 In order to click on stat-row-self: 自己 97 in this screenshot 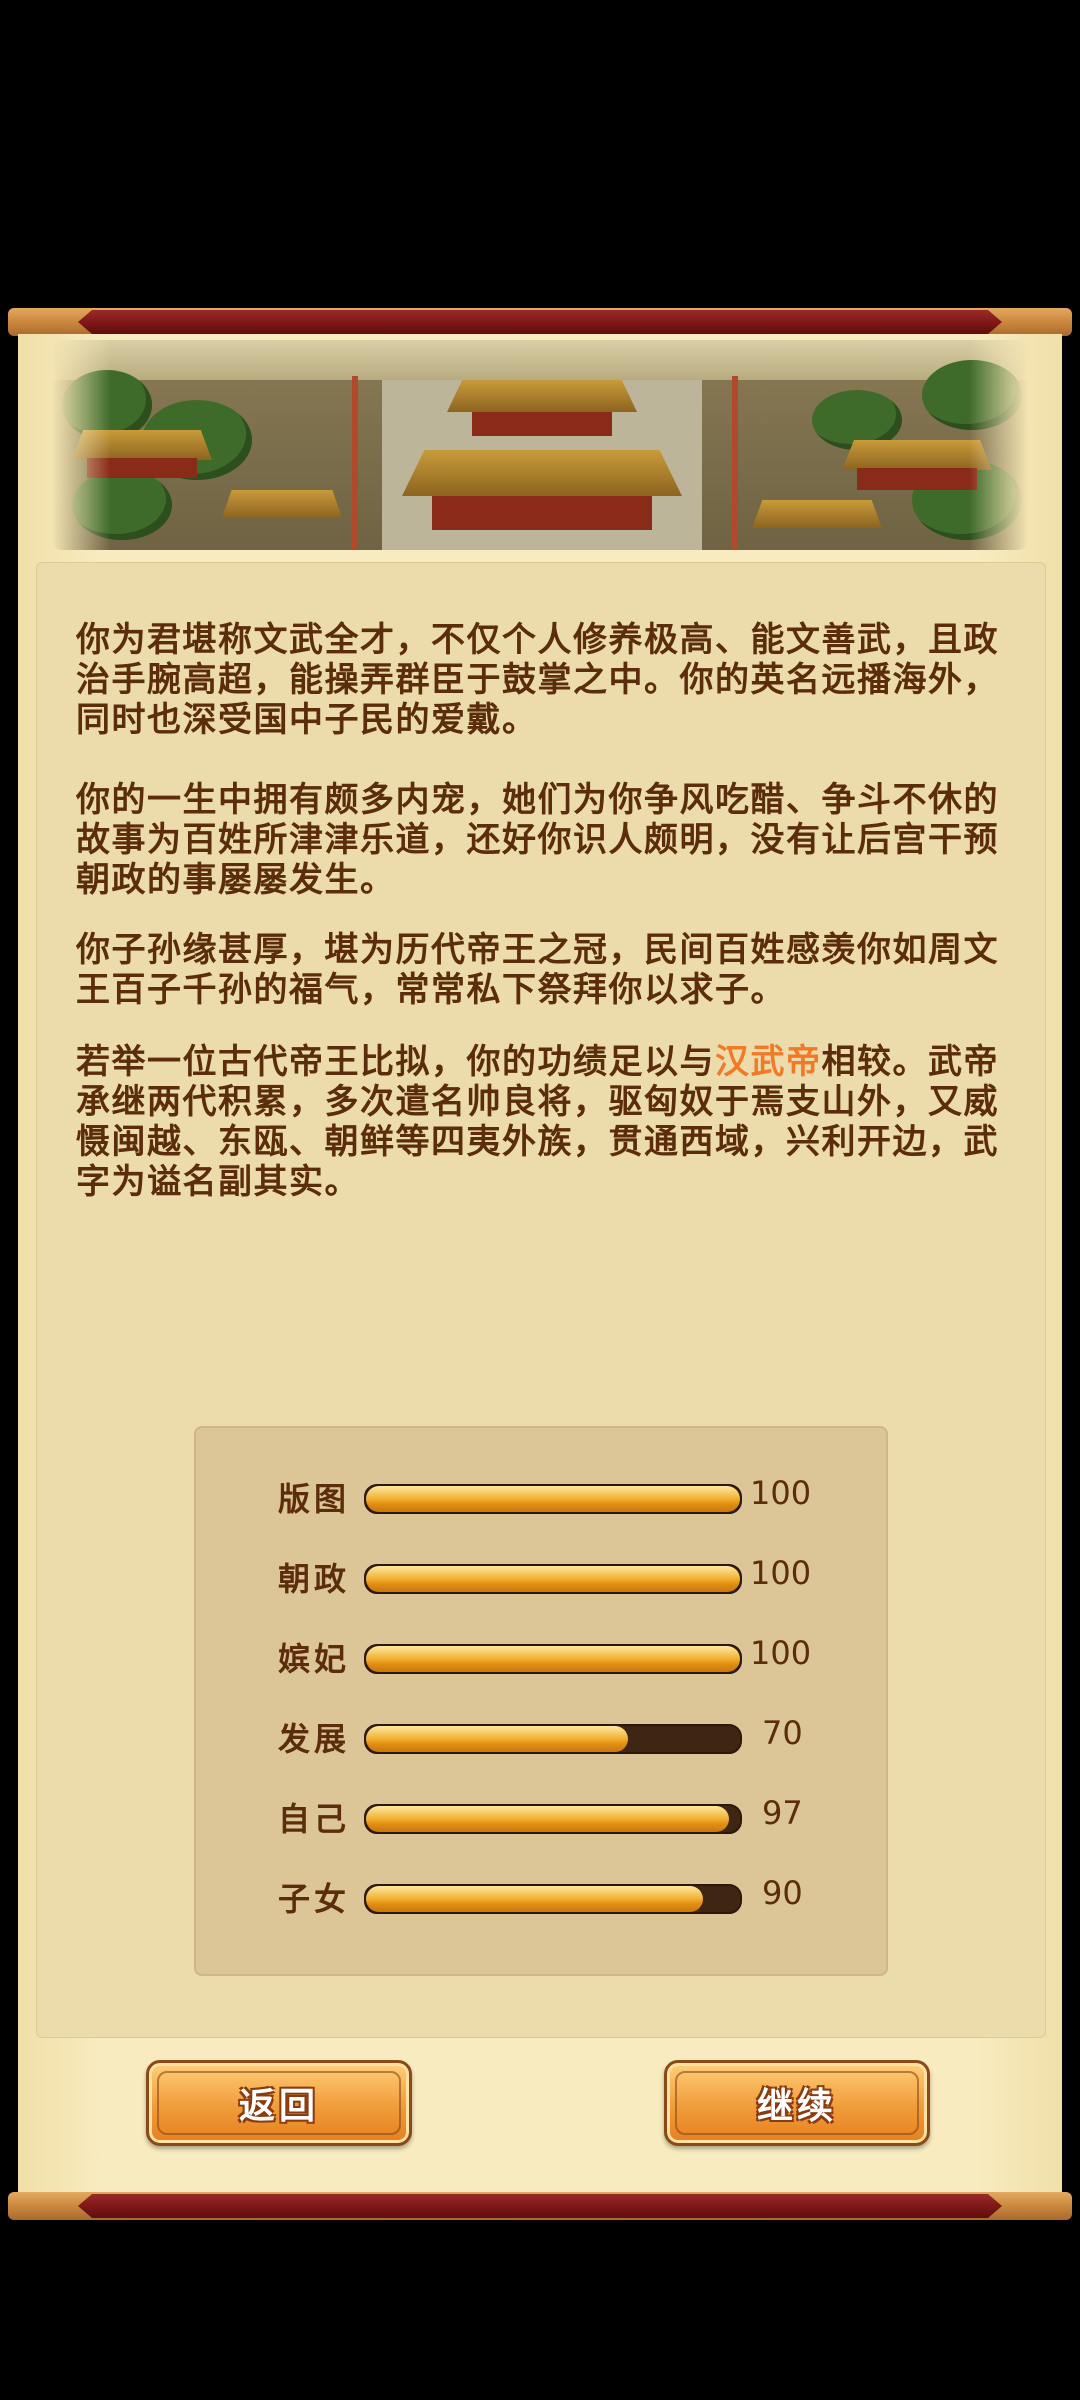, I will do `click(541, 1816)`.